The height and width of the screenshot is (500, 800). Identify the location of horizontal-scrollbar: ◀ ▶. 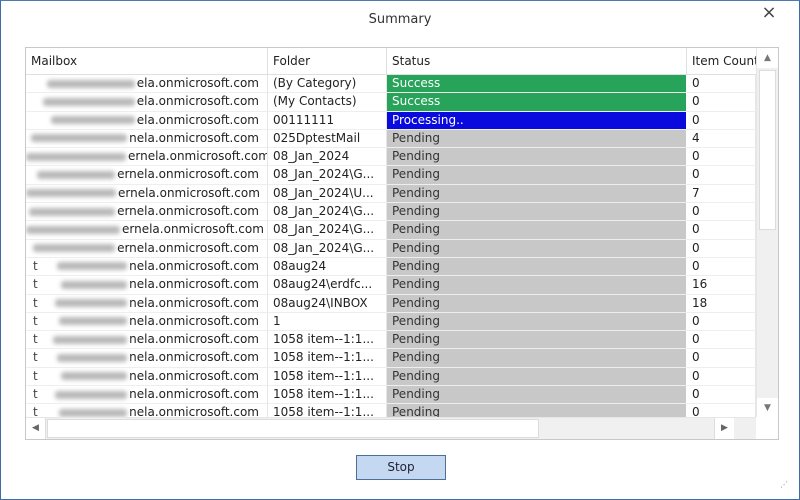
(391, 428).